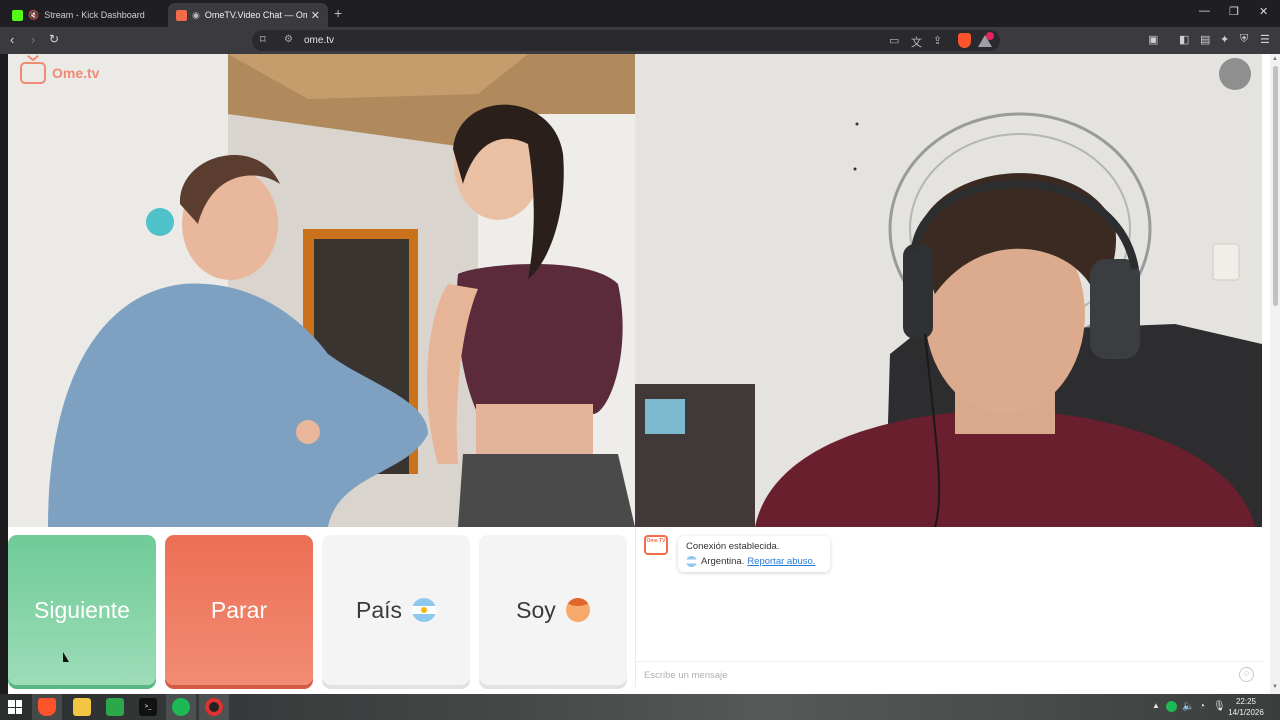  What do you see at coordinates (964, 40) in the screenshot?
I see `brave-shield-icon` at bounding box center [964, 40].